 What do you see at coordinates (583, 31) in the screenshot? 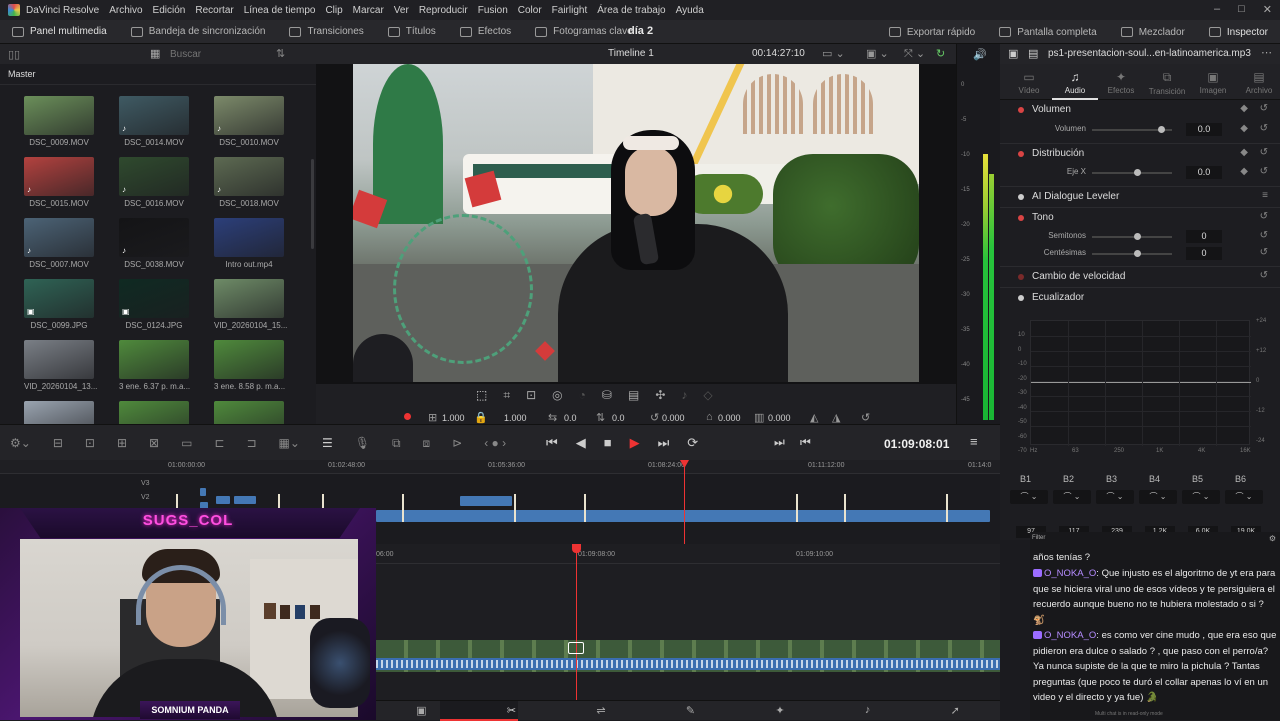
I see `toolbar-keyframes-button: Fotogramas clave` at bounding box center [583, 31].